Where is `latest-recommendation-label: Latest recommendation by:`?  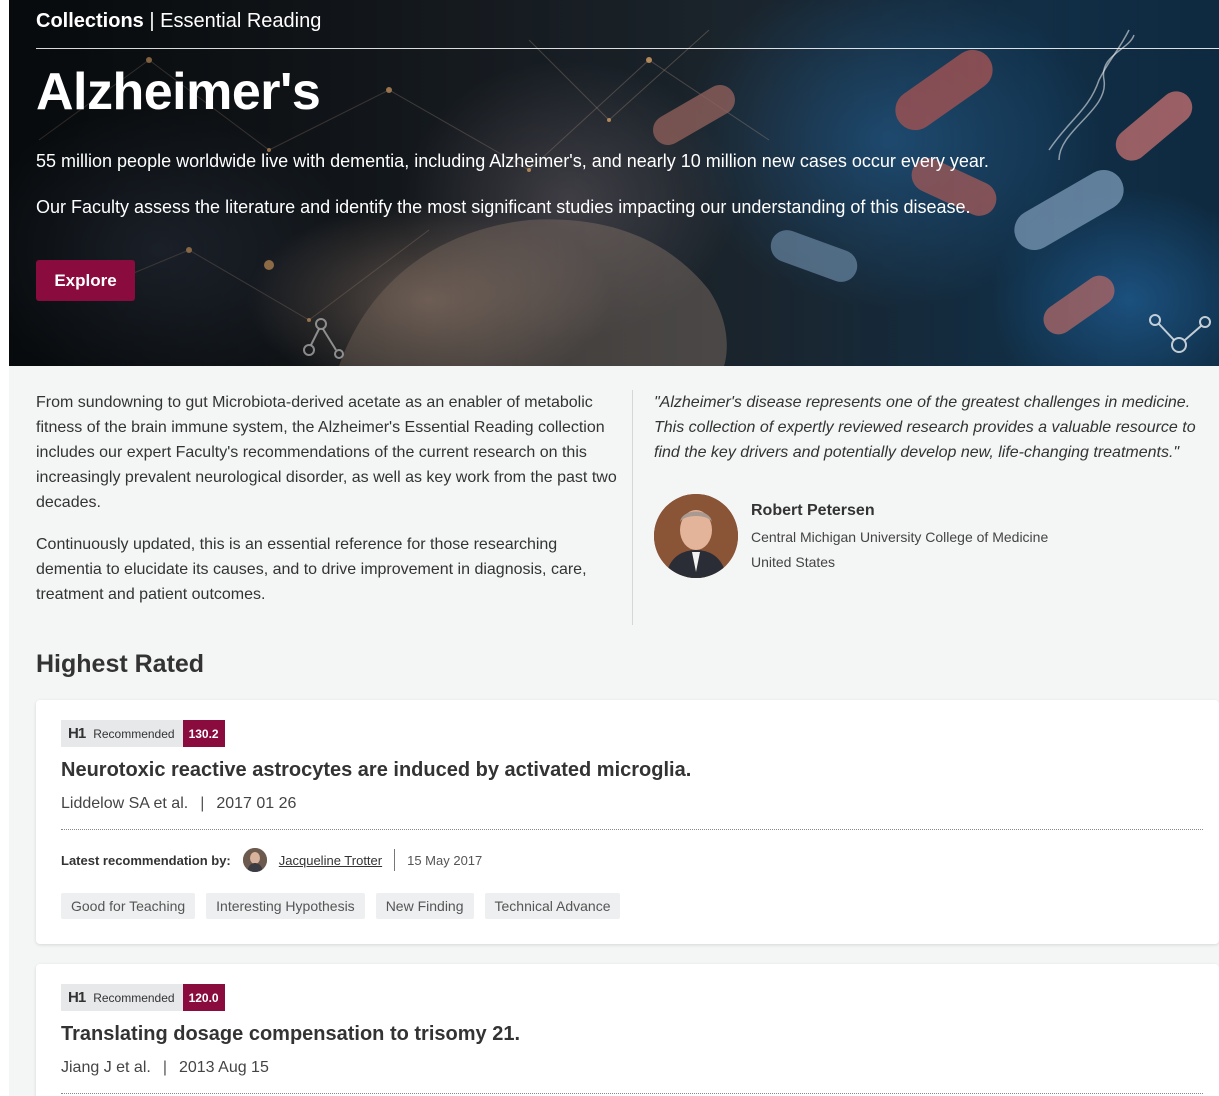 latest-recommendation-label: Latest recommendation by: is located at coordinates (146, 860).